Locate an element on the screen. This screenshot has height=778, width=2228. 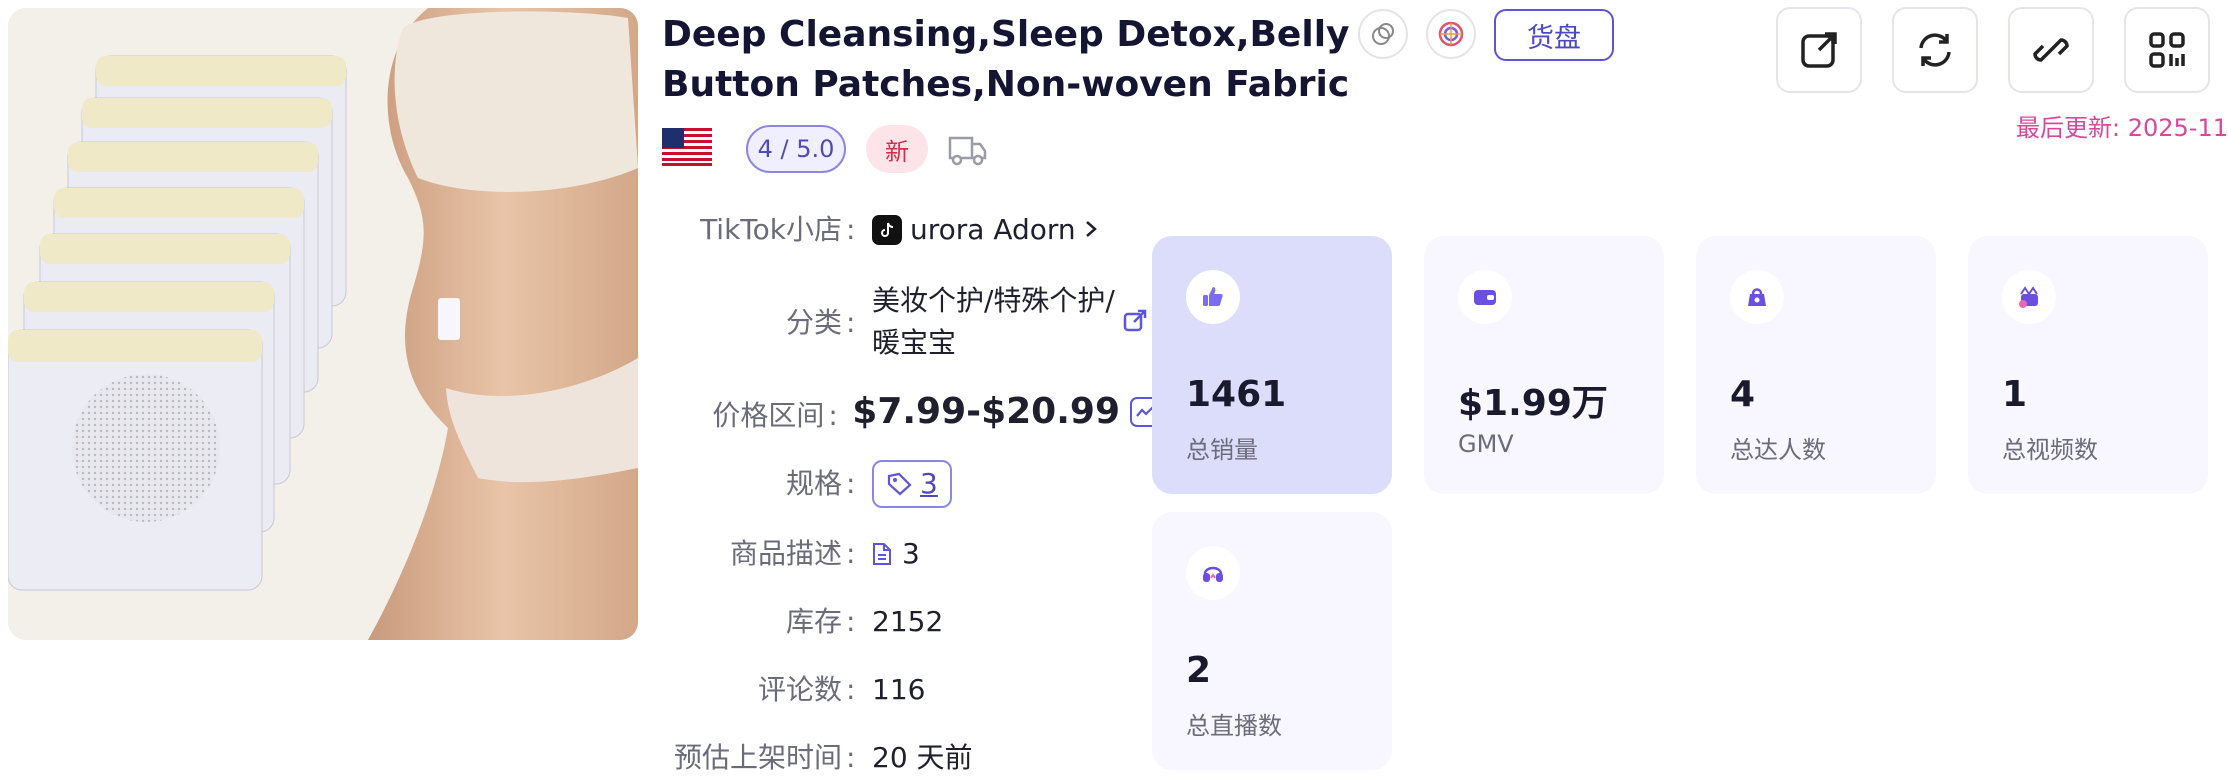
category-row: 分类 : 美妆个护/特殊个护/ 暖宝宝 is located at coordinates (890, 322).